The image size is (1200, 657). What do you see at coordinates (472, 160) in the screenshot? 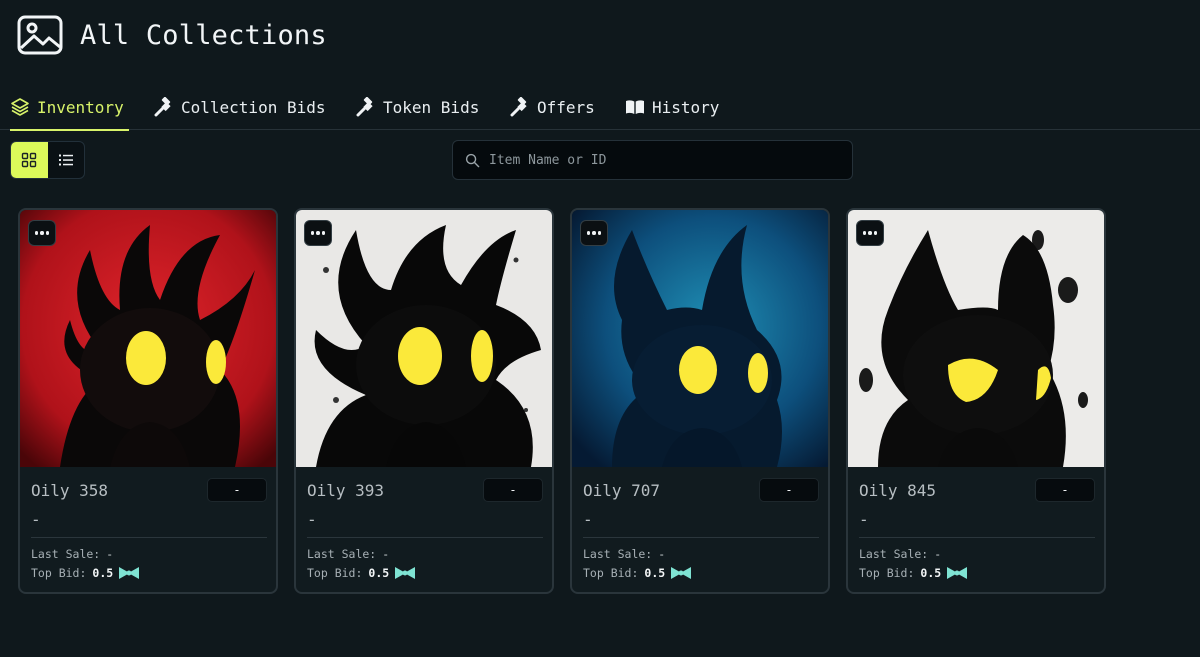
I see `search-icon` at bounding box center [472, 160].